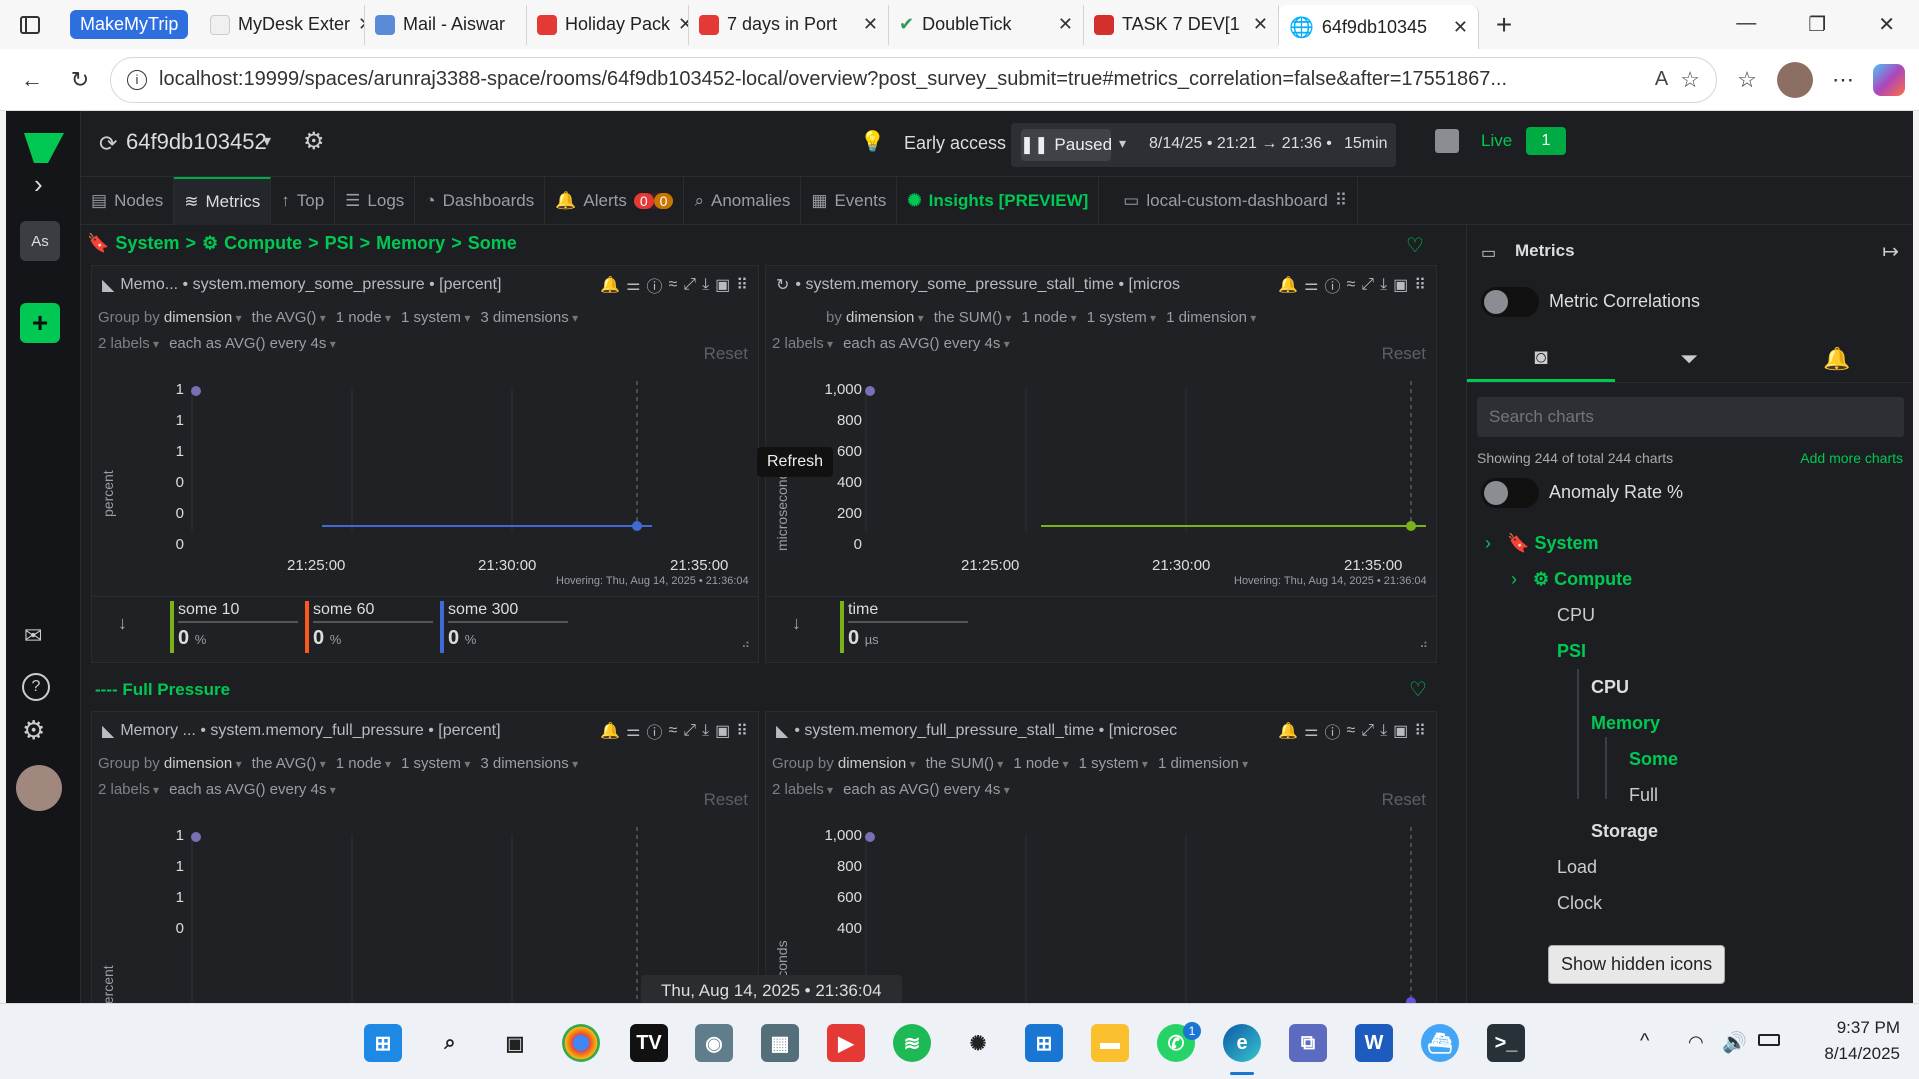  I want to click on chart-plot, so click(426, 463).